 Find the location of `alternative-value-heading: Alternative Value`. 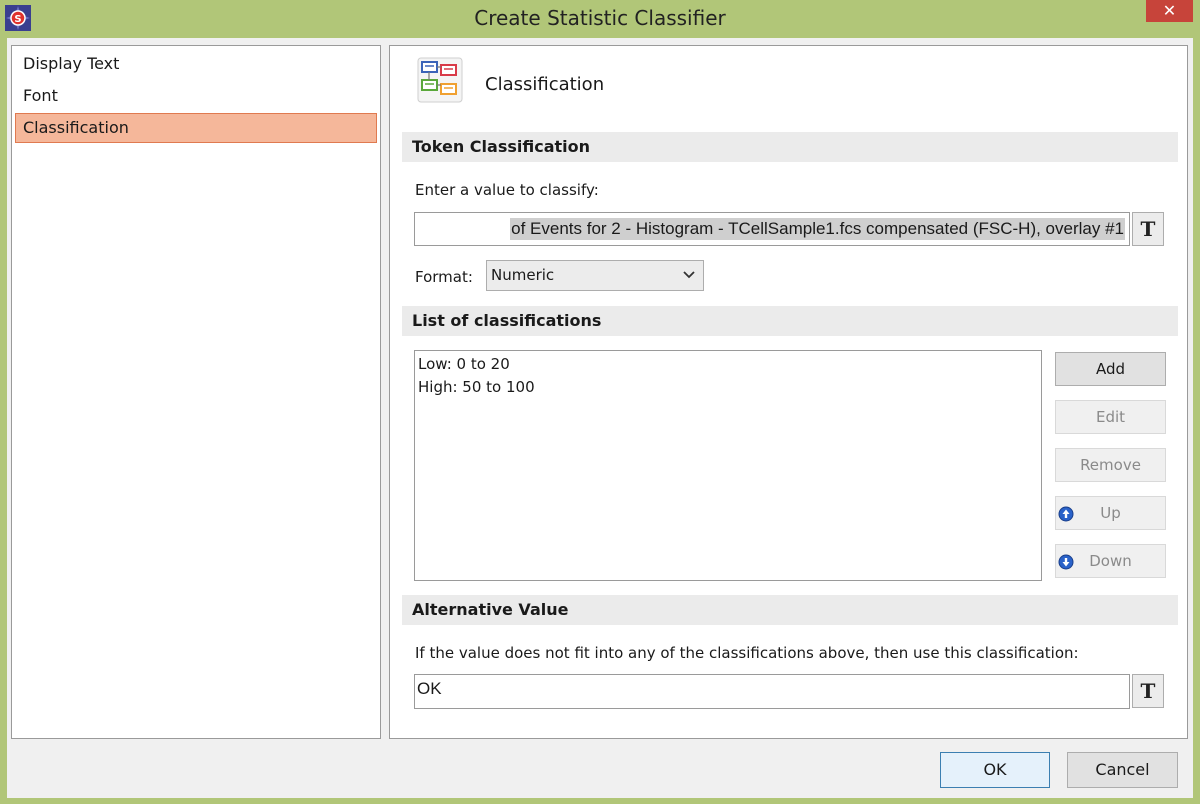

alternative-value-heading: Alternative Value is located at coordinates (790, 610).